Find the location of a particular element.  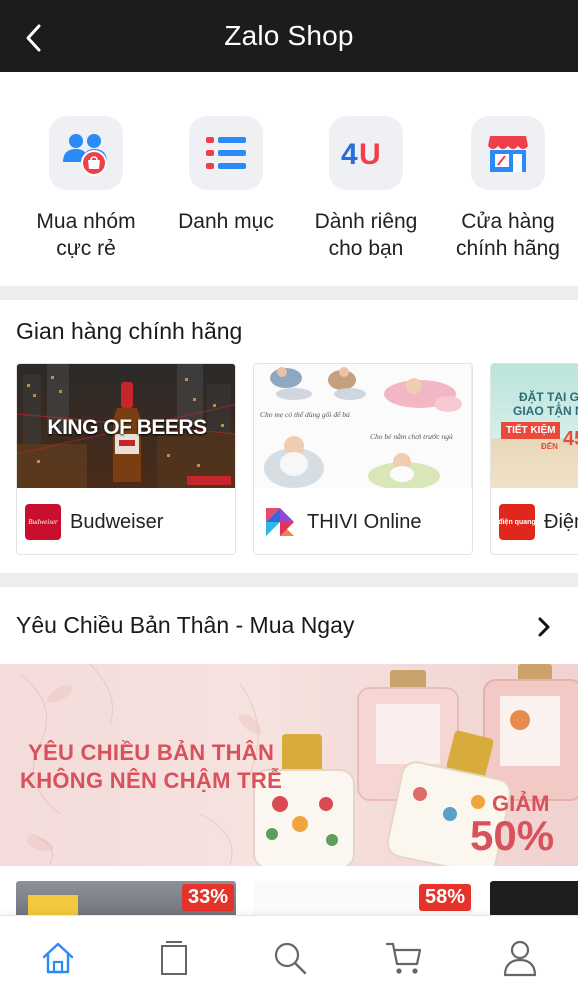

nav-orders is located at coordinates (174, 958).